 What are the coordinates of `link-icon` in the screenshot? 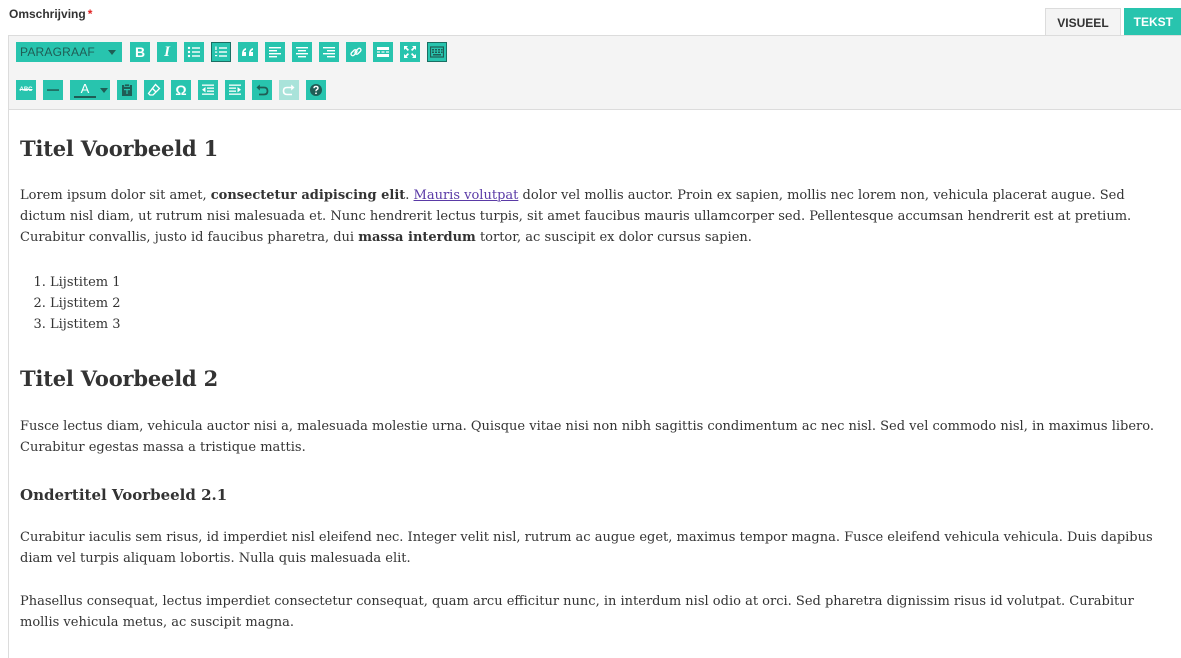 It's located at (356, 52).